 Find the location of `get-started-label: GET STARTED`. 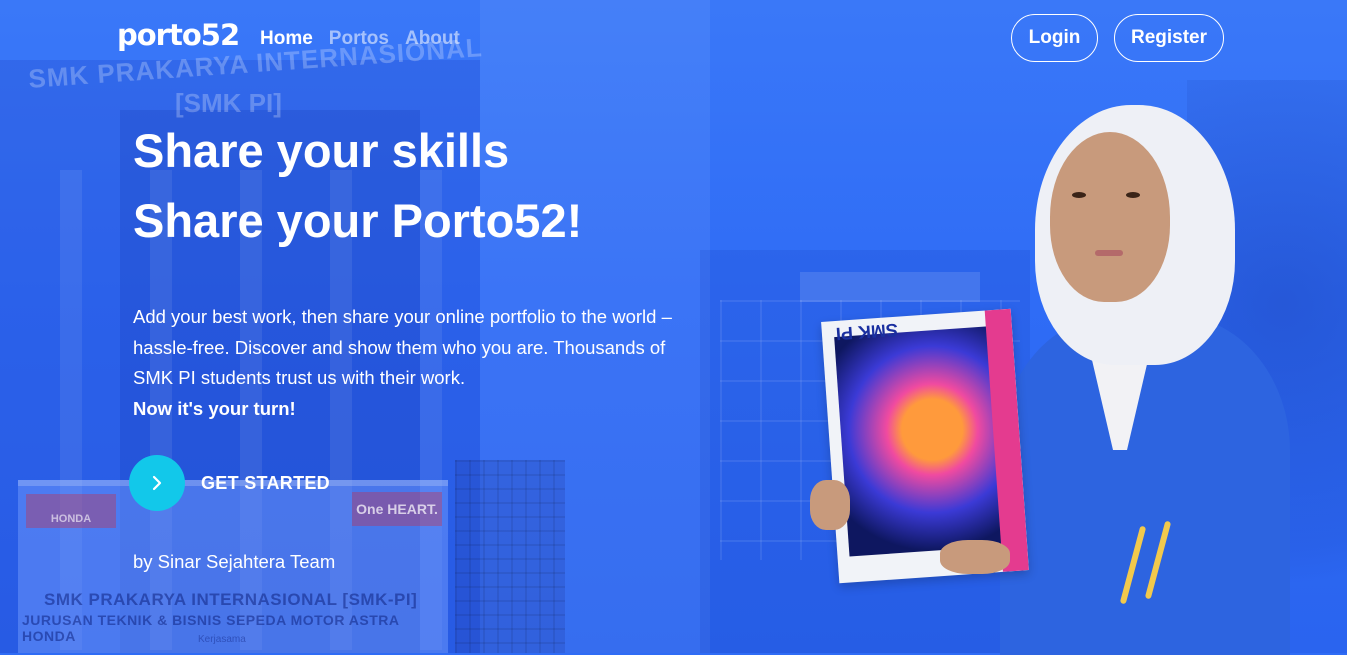

get-started-label: GET STARTED is located at coordinates (265, 483).